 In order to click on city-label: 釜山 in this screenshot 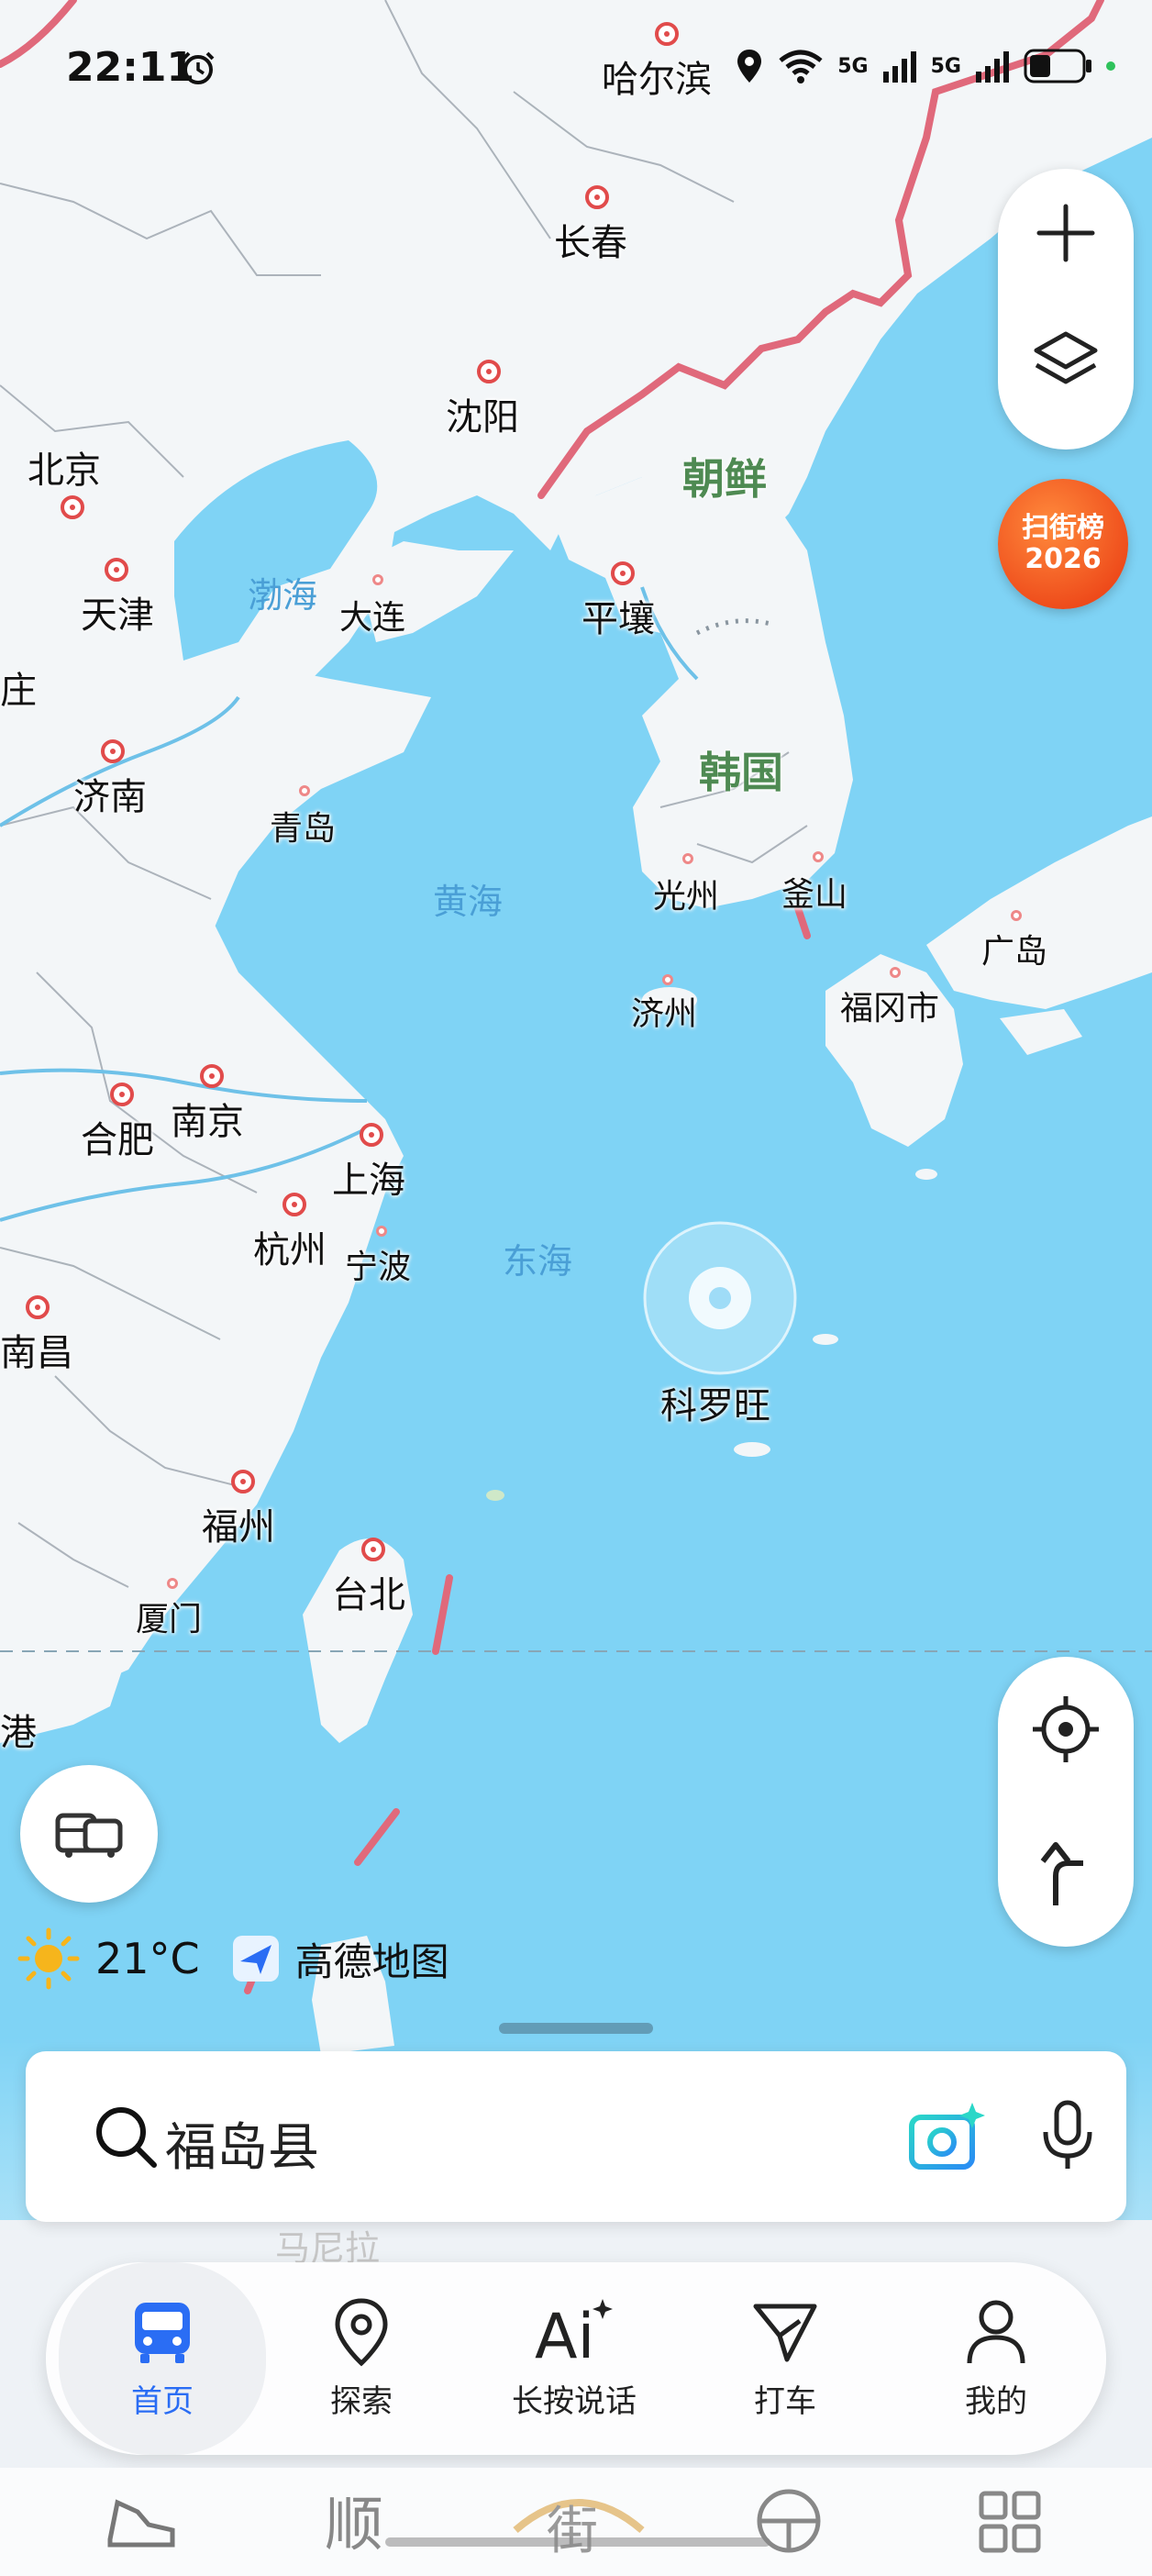, I will do `click(814, 892)`.